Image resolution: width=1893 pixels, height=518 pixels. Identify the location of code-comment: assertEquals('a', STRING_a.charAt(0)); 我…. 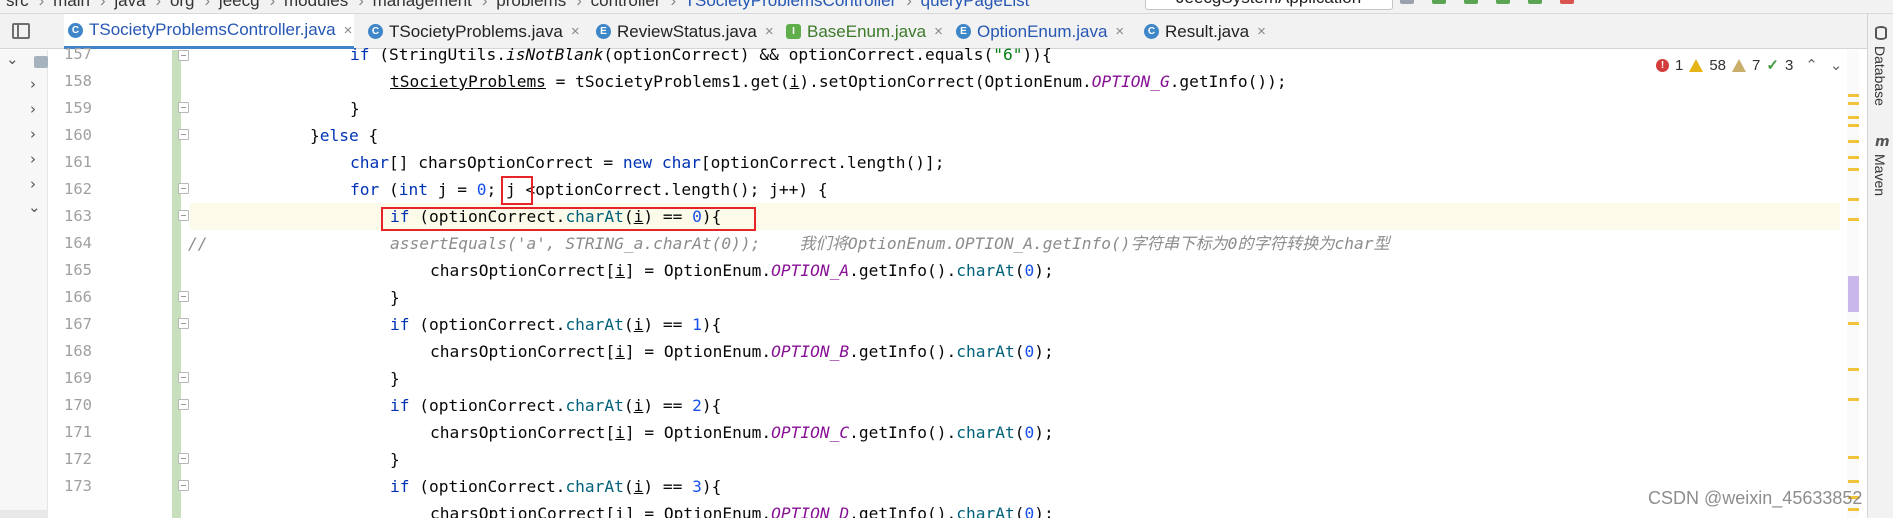
(890, 243).